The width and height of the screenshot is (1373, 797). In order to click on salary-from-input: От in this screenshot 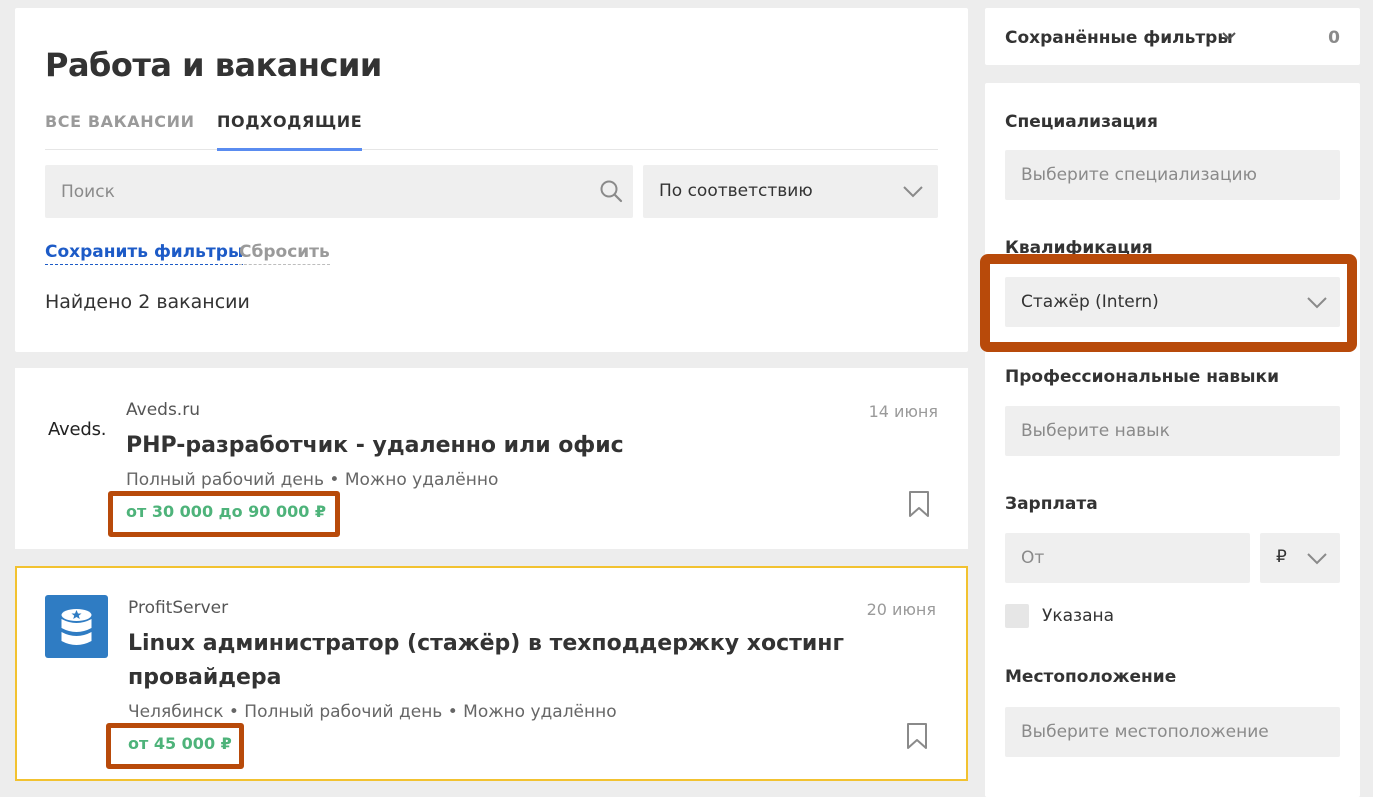, I will do `click(1127, 558)`.